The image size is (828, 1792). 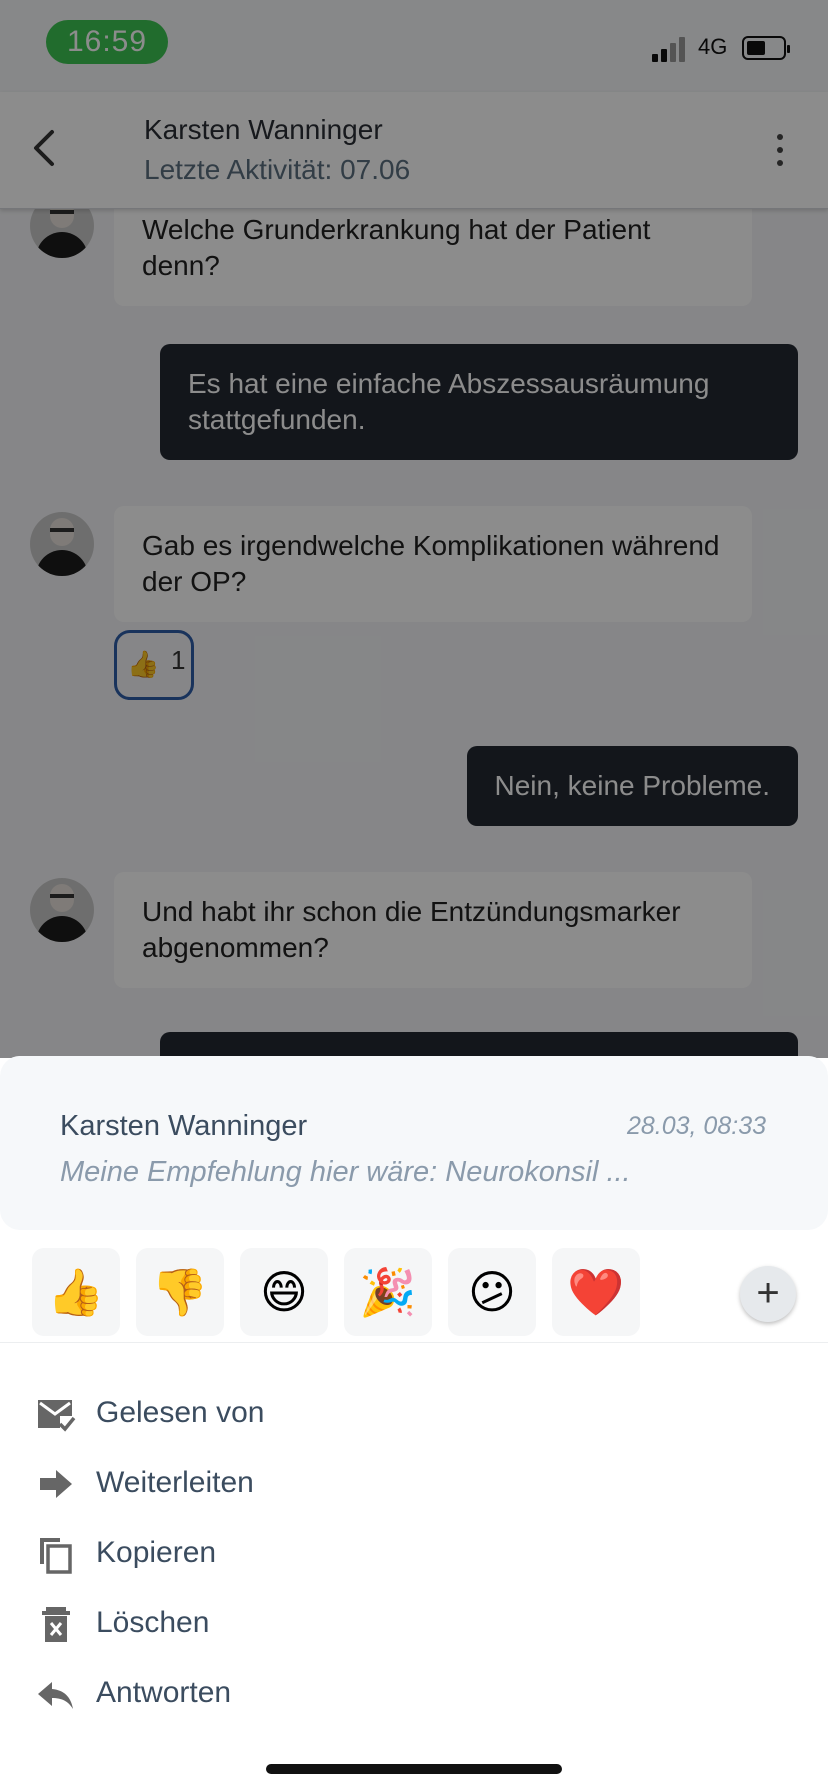 I want to click on preview-sender: Karsten Wanninger, so click(x=184, y=1126).